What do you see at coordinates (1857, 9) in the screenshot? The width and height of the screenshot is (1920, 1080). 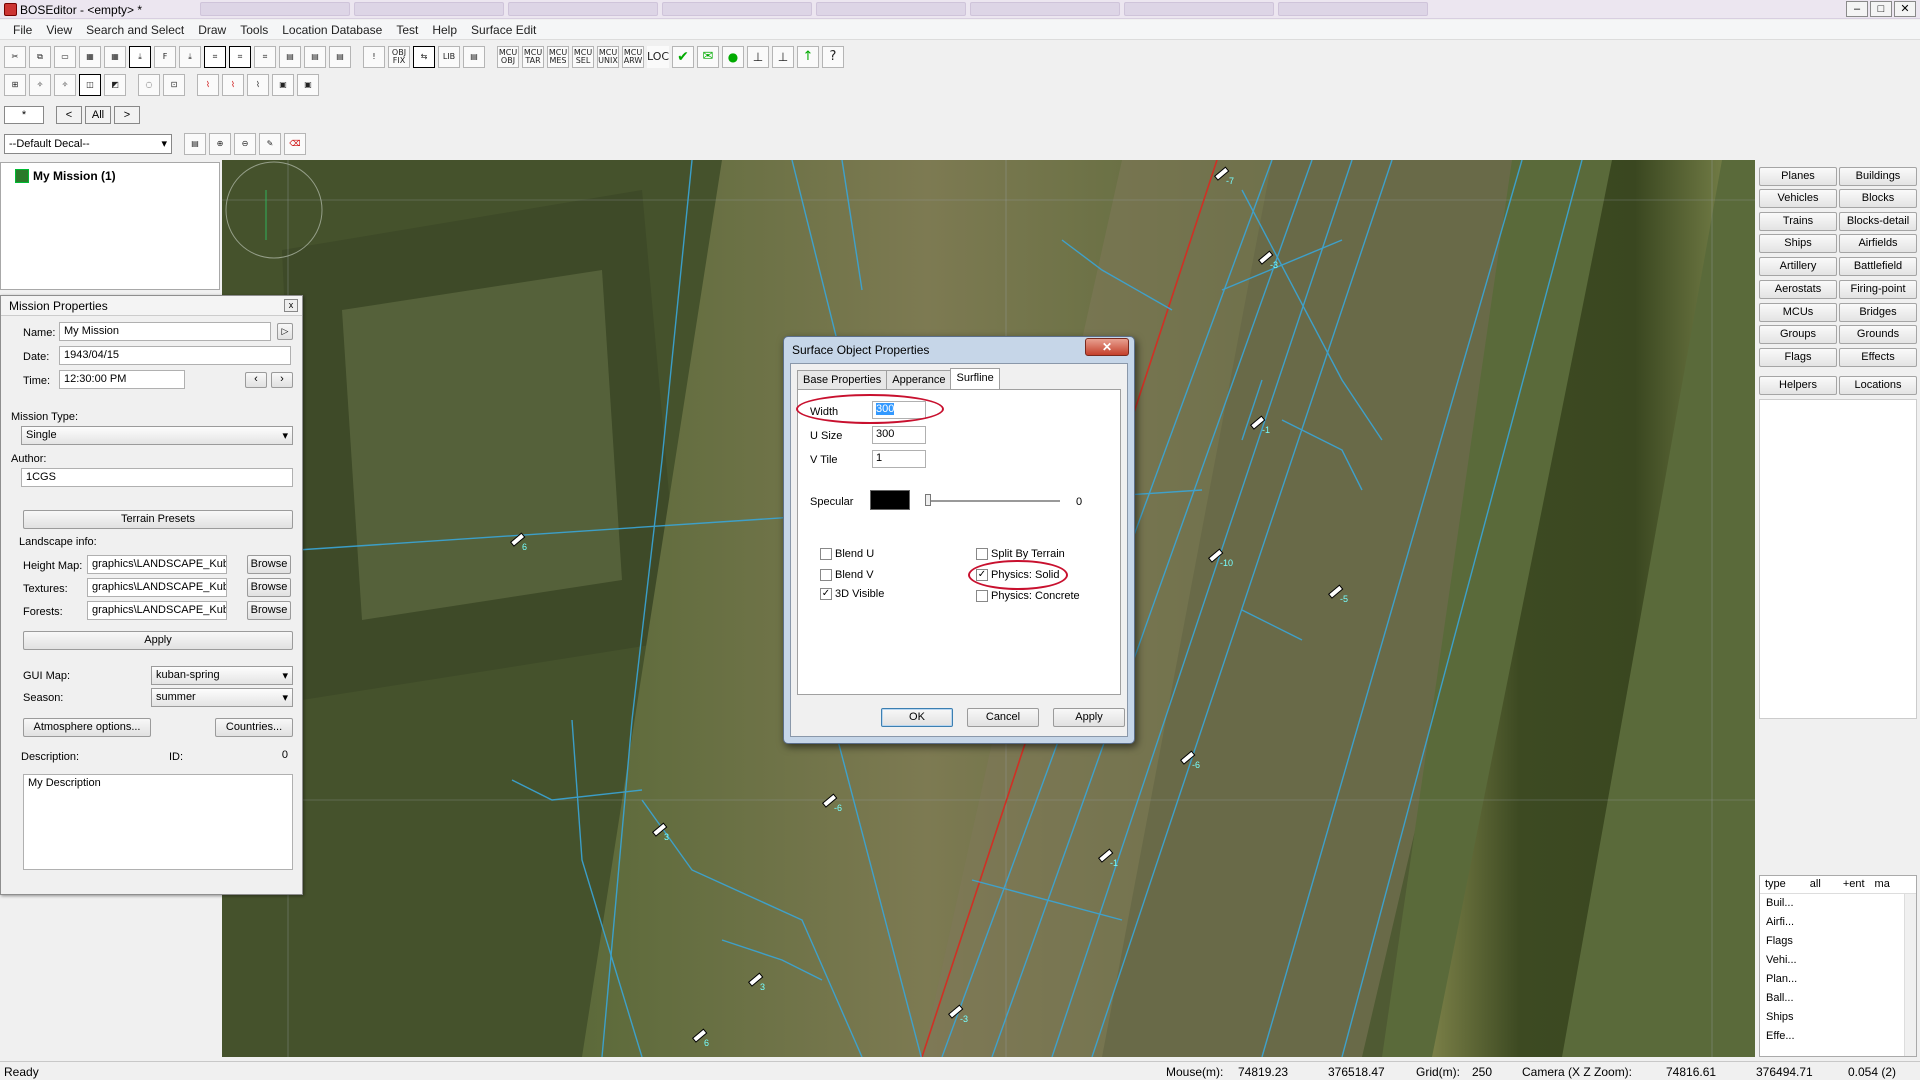 I see `minimize-button: –` at bounding box center [1857, 9].